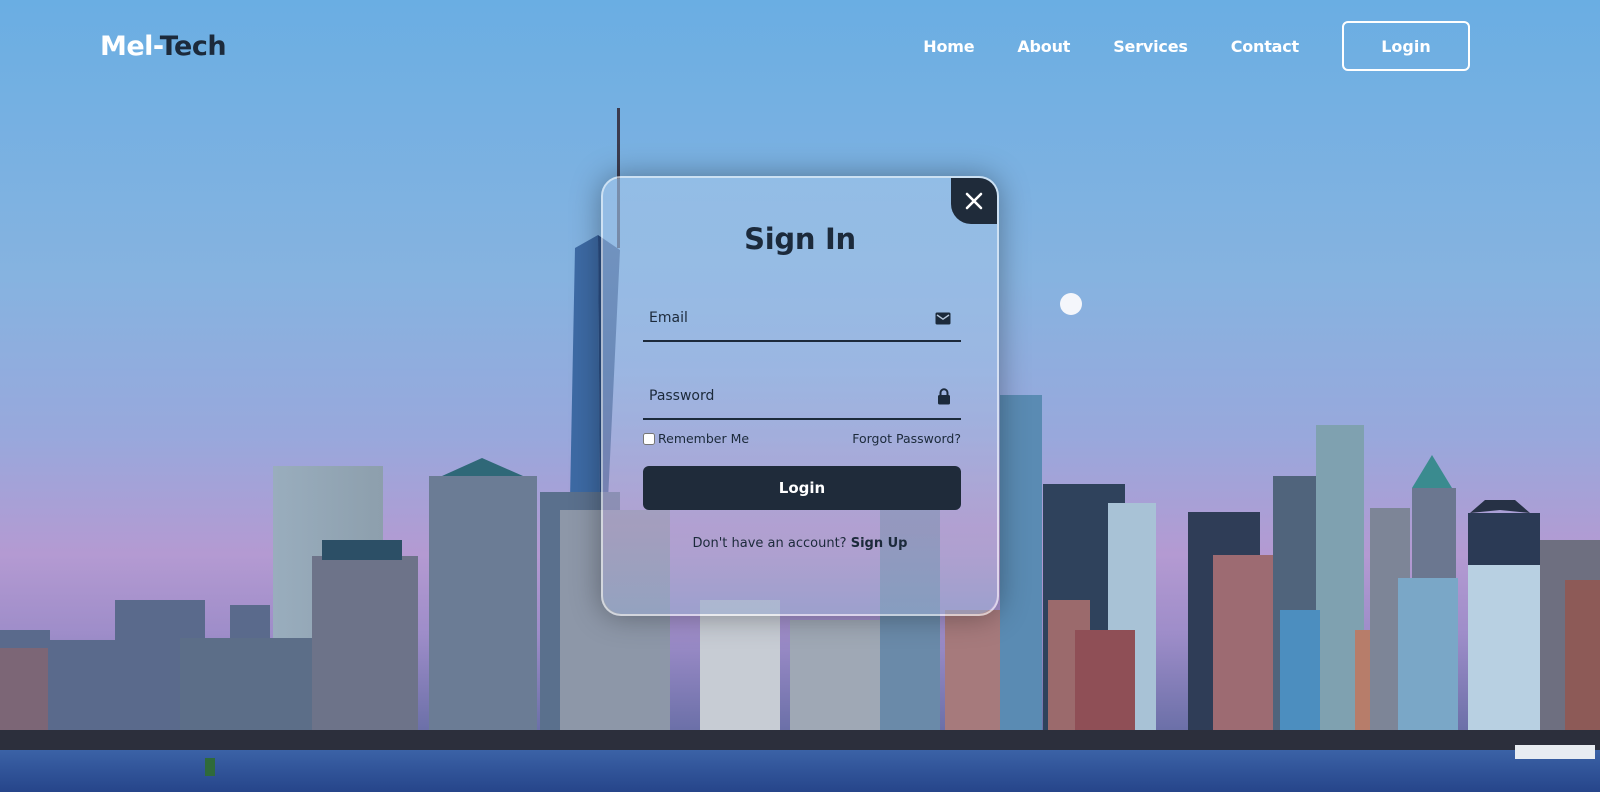 The width and height of the screenshot is (1600, 792). I want to click on signup-row: Don't have an account? Sign Up, so click(800, 543).